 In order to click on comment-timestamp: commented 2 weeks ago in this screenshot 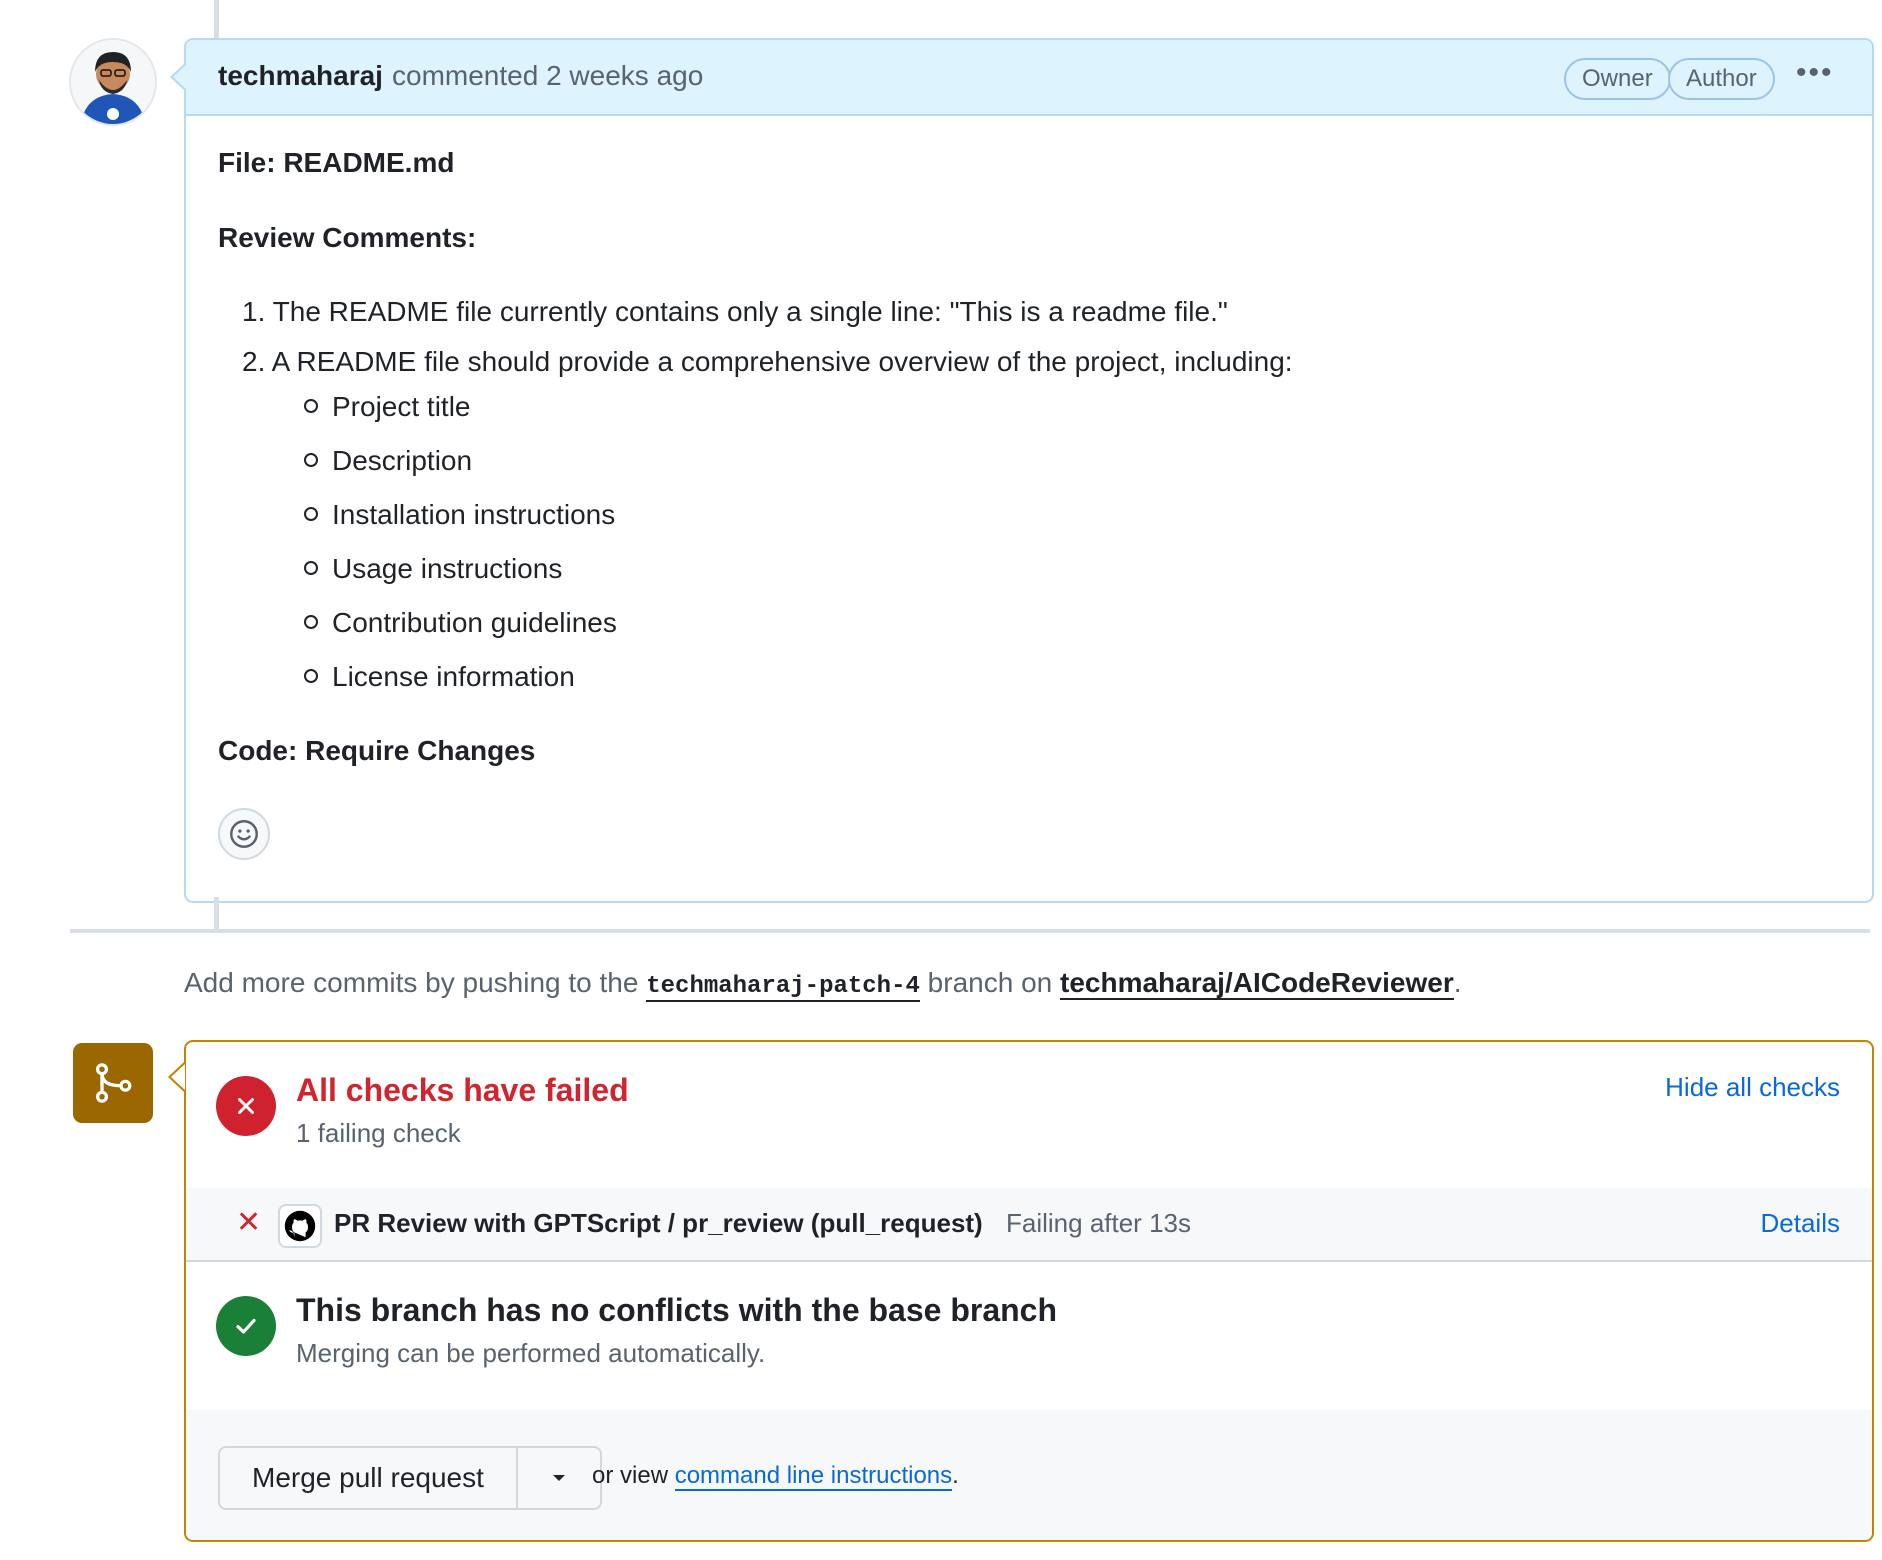, I will do `click(547, 76)`.